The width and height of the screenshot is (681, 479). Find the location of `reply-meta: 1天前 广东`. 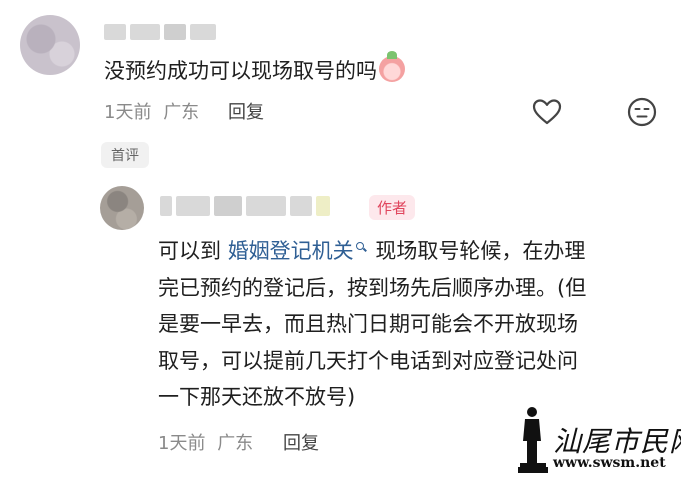

reply-meta: 1天前 广东 is located at coordinates (205, 442).